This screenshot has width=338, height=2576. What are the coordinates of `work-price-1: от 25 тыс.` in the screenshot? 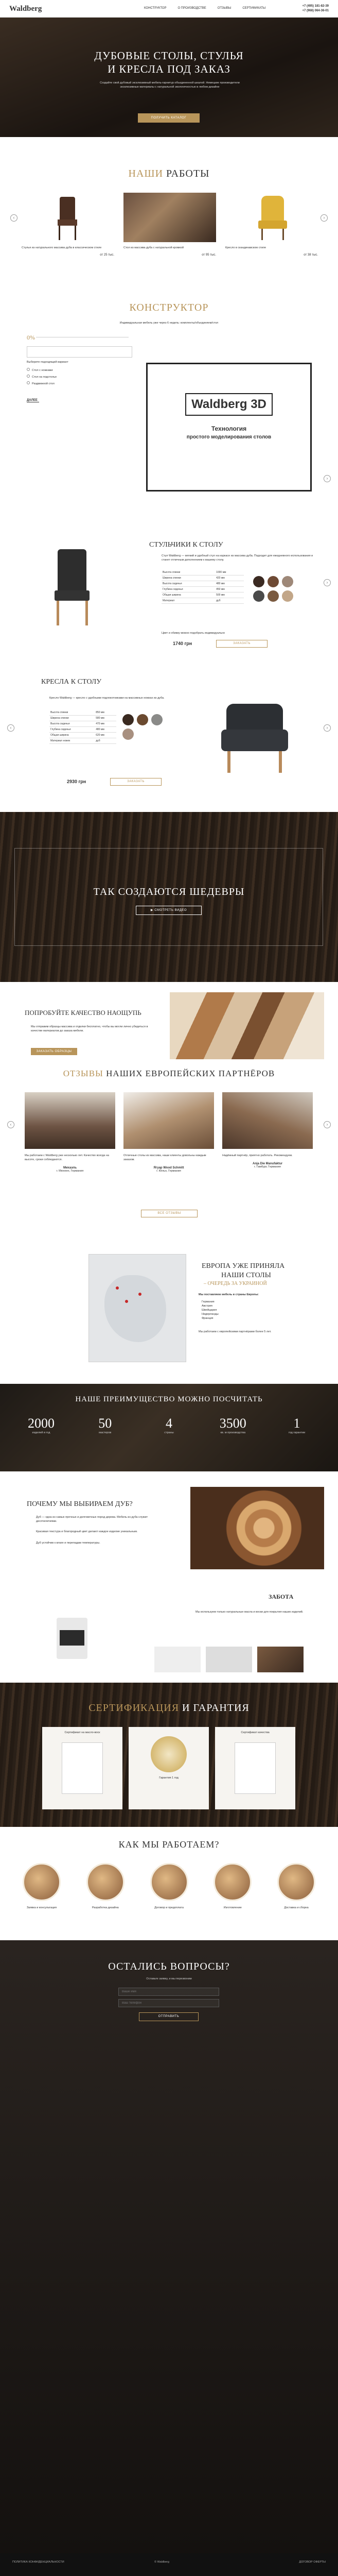 It's located at (107, 255).